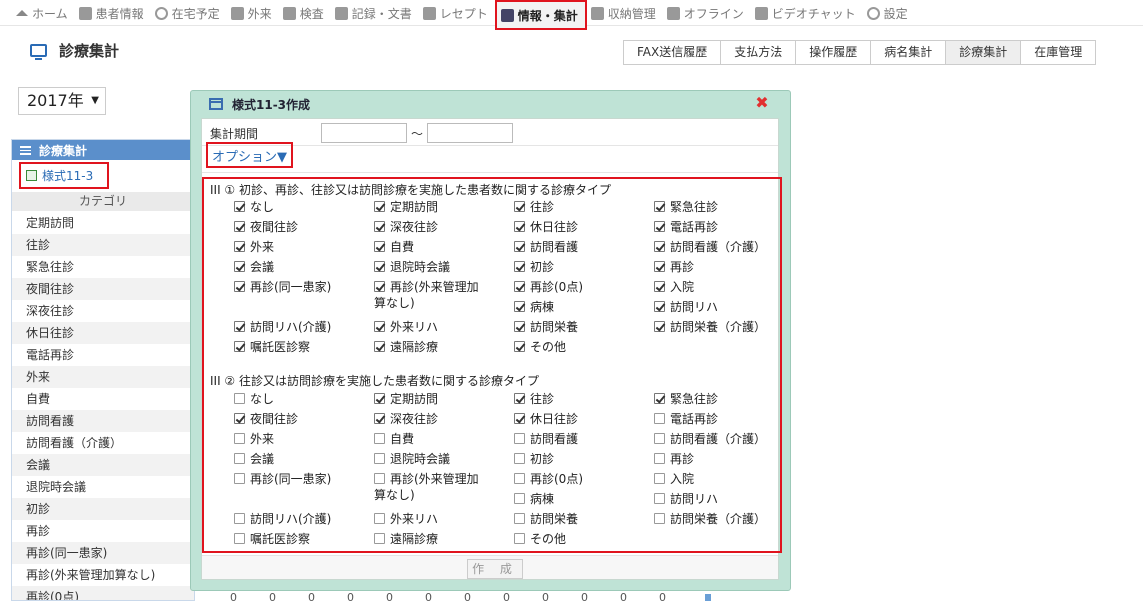 This screenshot has height=601, width=1143. I want to click on nav-item-10: ビデオチャット, so click(807, 13).